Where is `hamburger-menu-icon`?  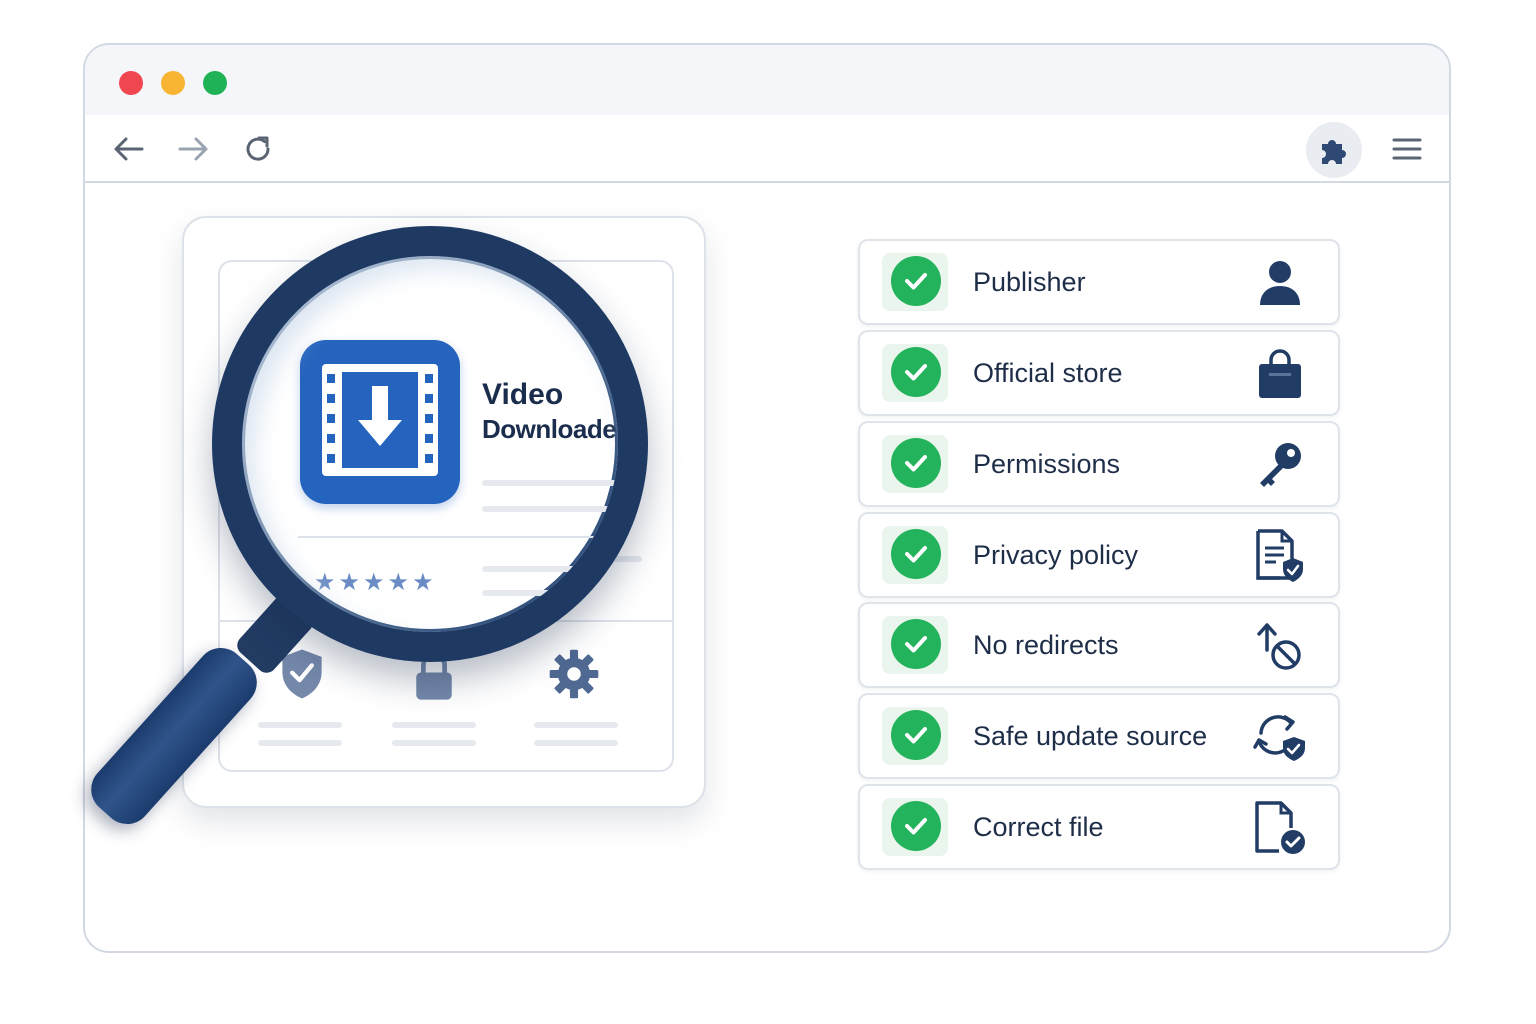
hamburger-menu-icon is located at coordinates (1407, 149).